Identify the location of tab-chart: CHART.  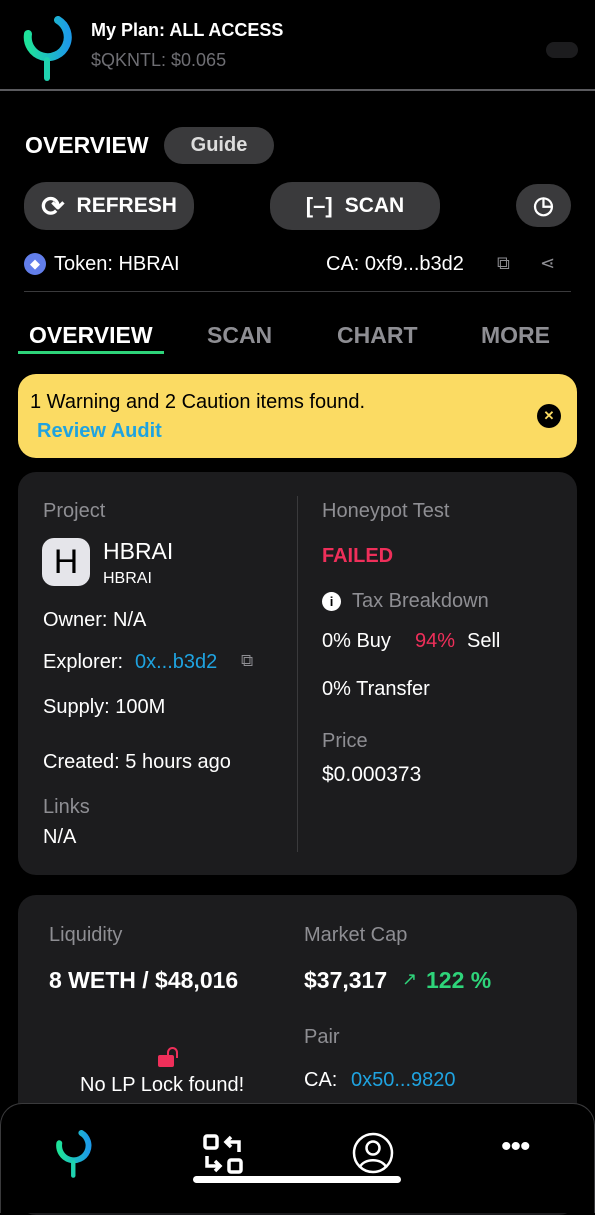
(377, 335).